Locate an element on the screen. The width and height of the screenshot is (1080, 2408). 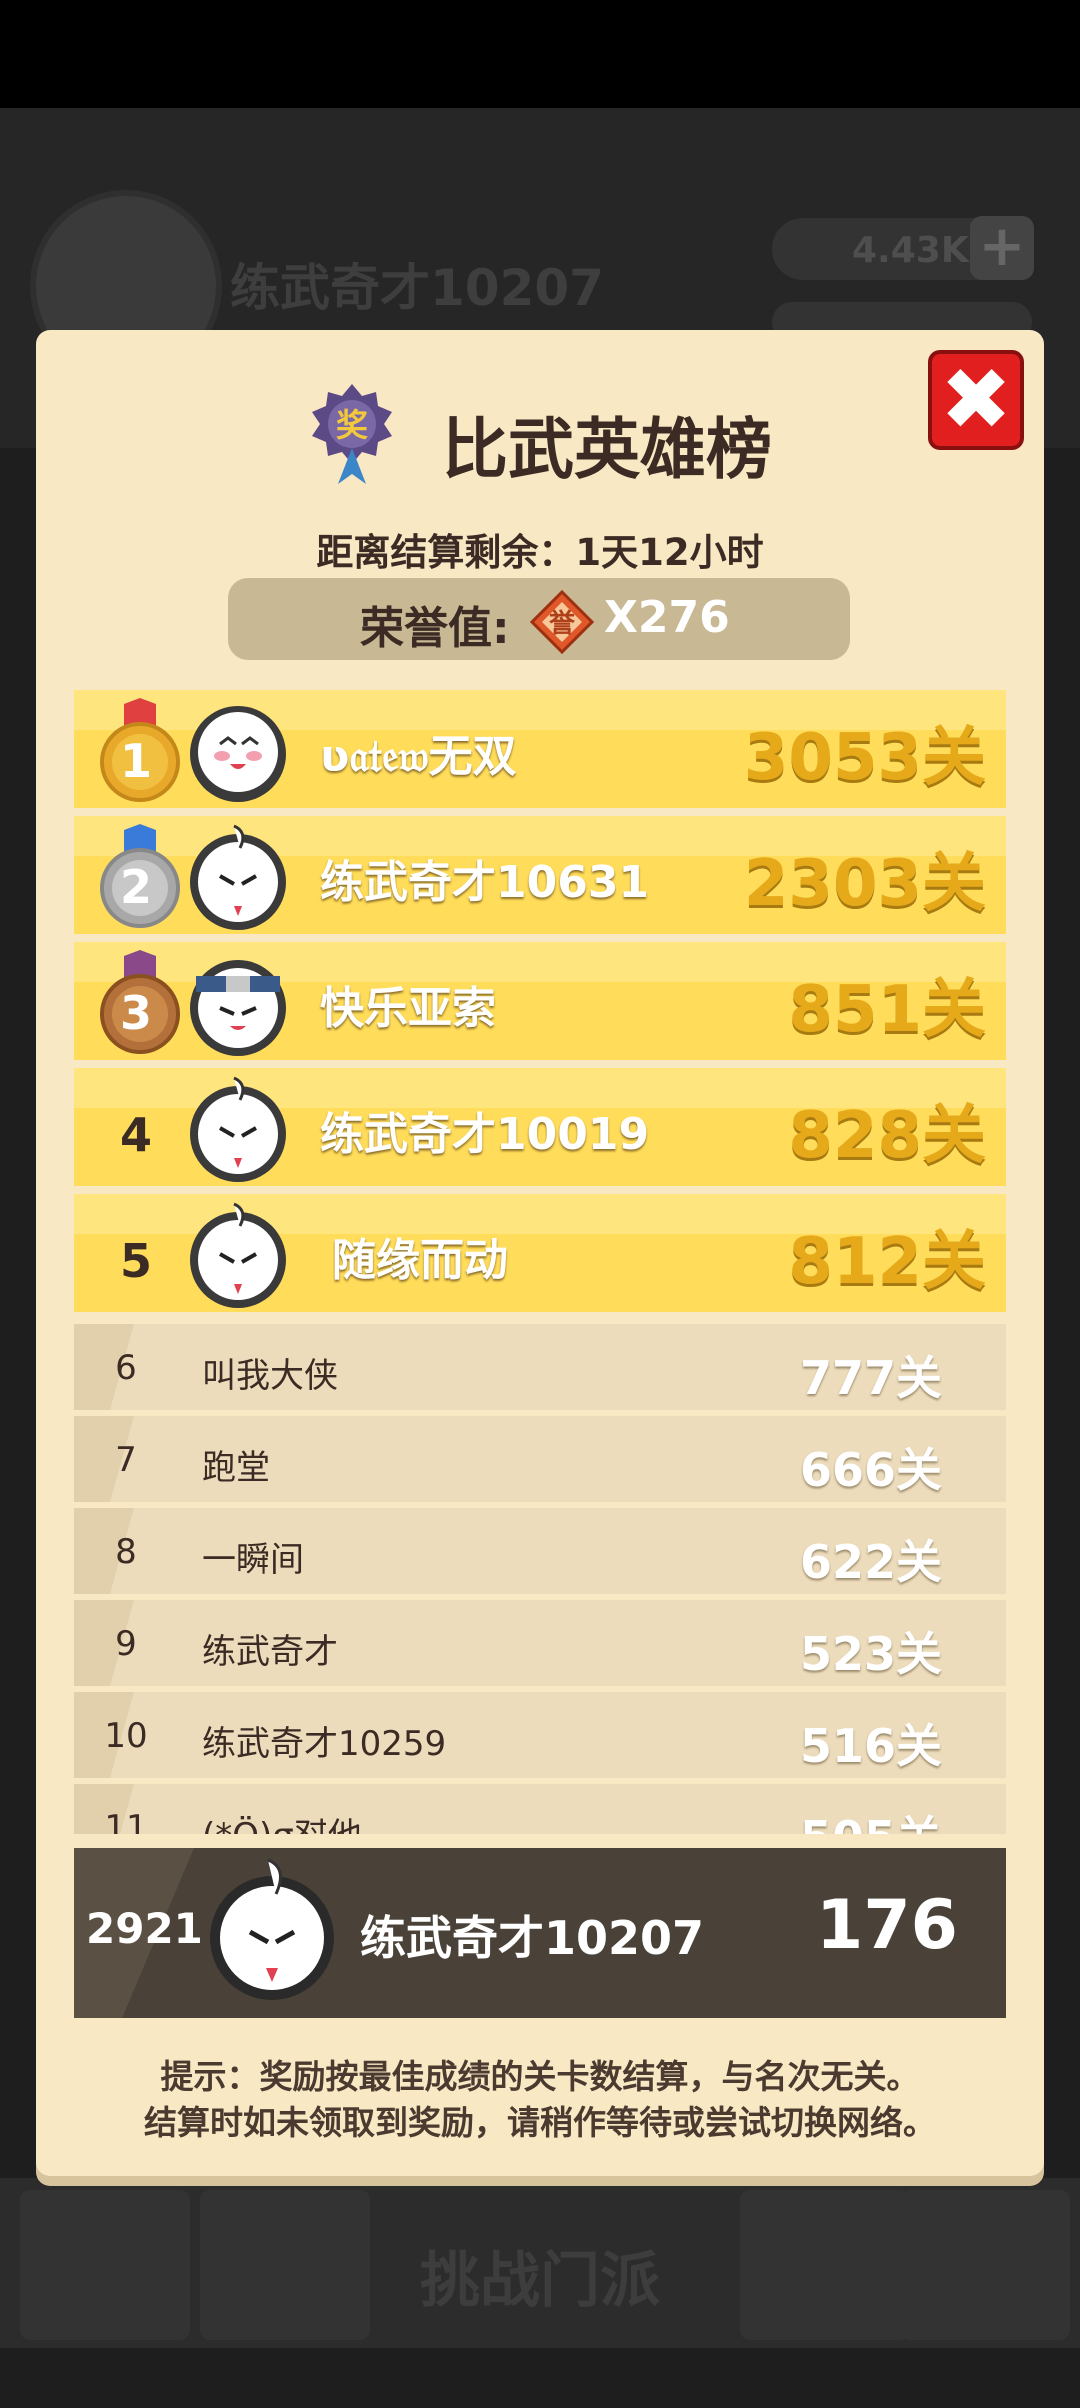
player-name: 练武奇才 is located at coordinates (270, 1652).